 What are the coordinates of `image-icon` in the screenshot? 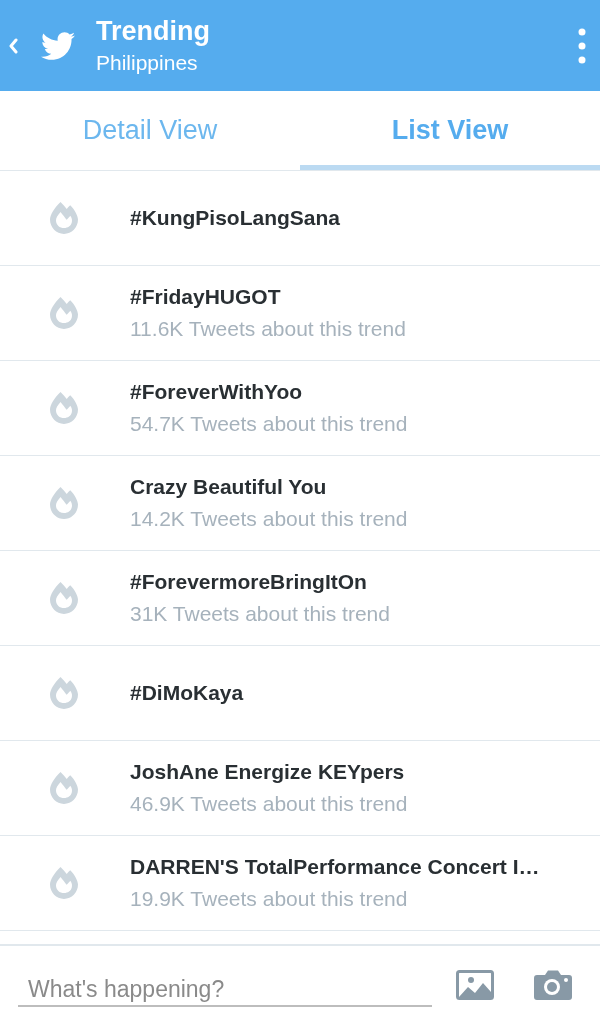 It's located at (475, 985).